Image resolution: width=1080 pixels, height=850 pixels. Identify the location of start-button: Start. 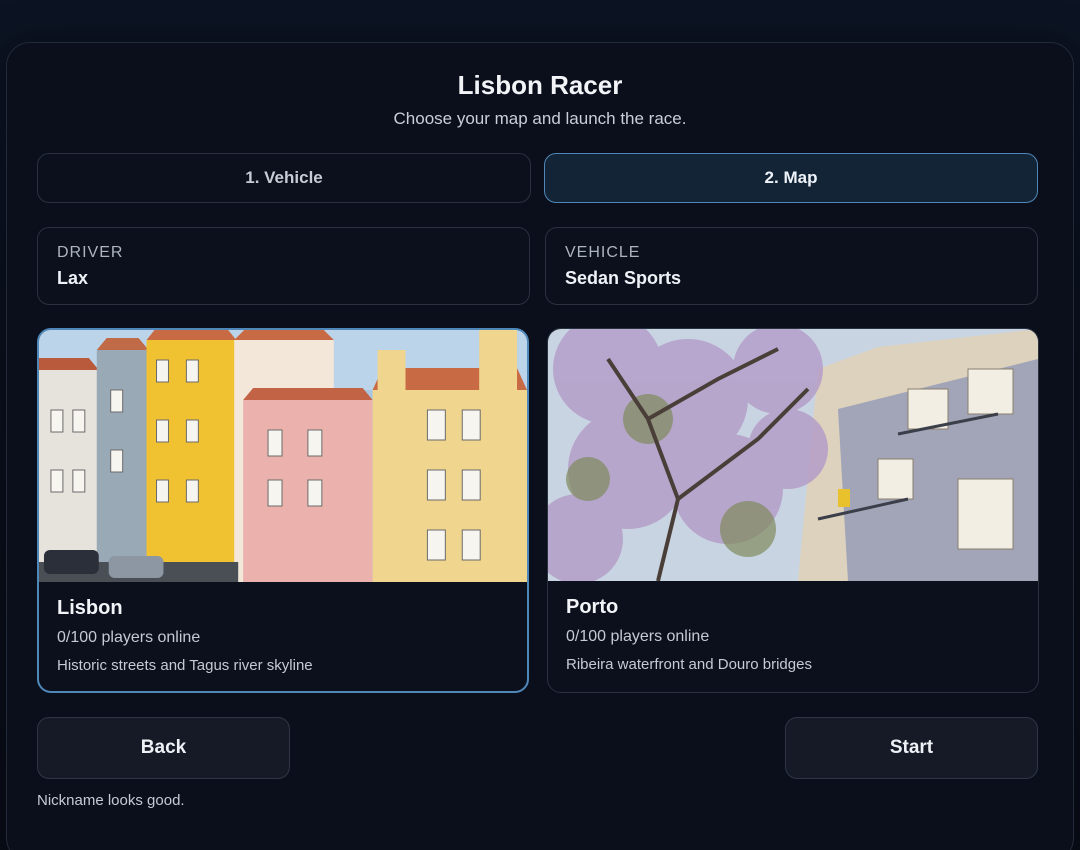
(911, 748).